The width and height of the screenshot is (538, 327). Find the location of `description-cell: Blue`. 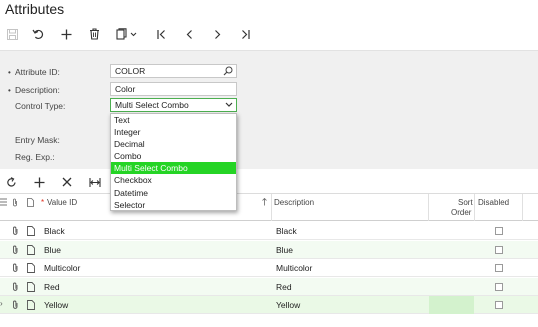

description-cell: Blue is located at coordinates (284, 250).